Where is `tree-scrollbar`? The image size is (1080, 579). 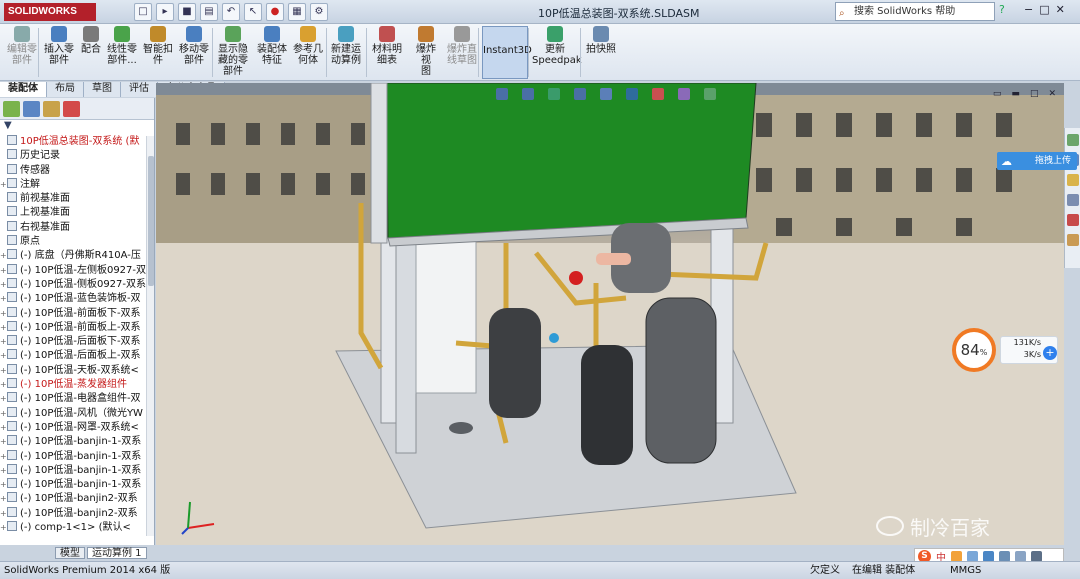 tree-scrollbar is located at coordinates (150, 336).